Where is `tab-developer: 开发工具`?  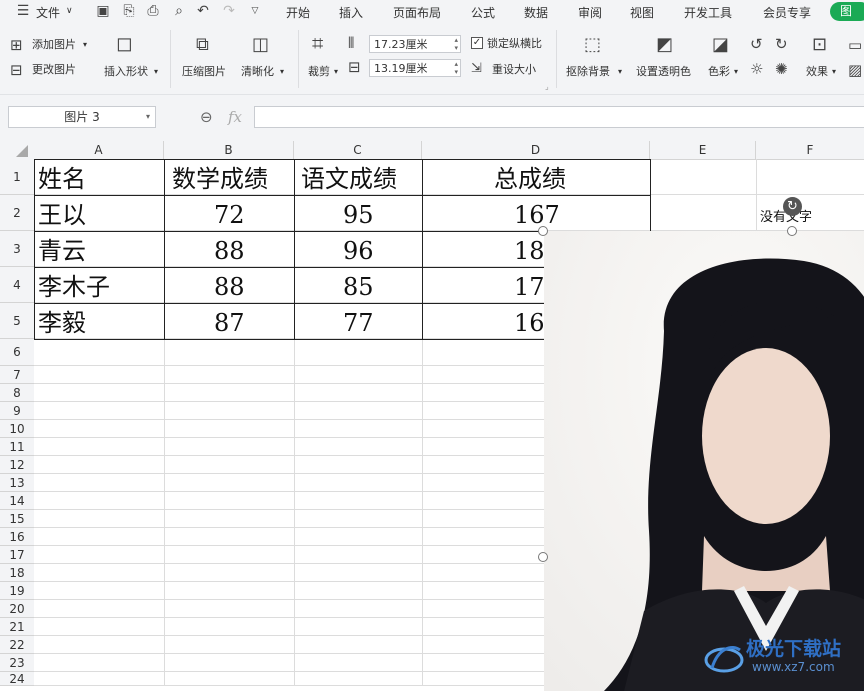 tab-developer: 开发工具 is located at coordinates (708, 12).